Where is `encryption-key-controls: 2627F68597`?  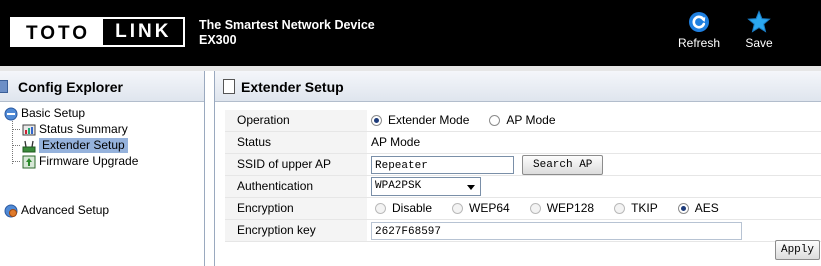 encryption-key-controls: 2627F68597 is located at coordinates (556, 230).